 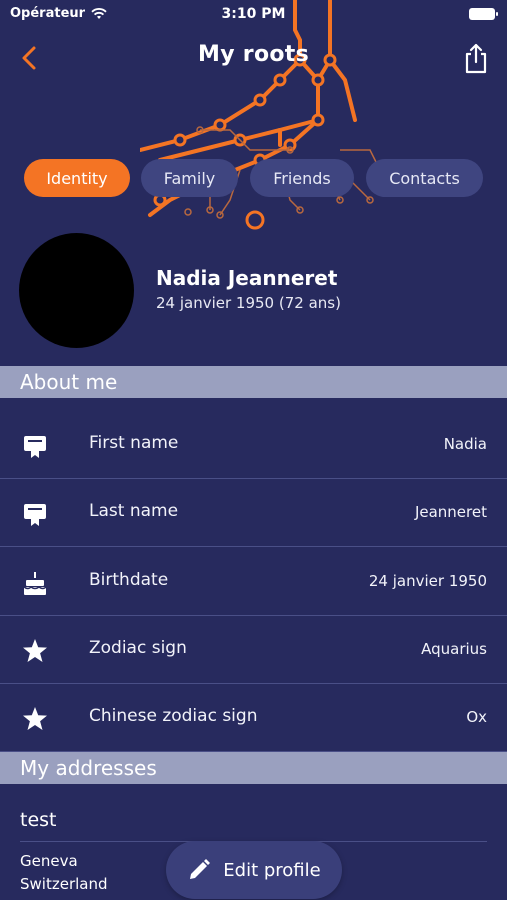 What do you see at coordinates (129, 580) in the screenshot?
I see `row-label: Birthdate` at bounding box center [129, 580].